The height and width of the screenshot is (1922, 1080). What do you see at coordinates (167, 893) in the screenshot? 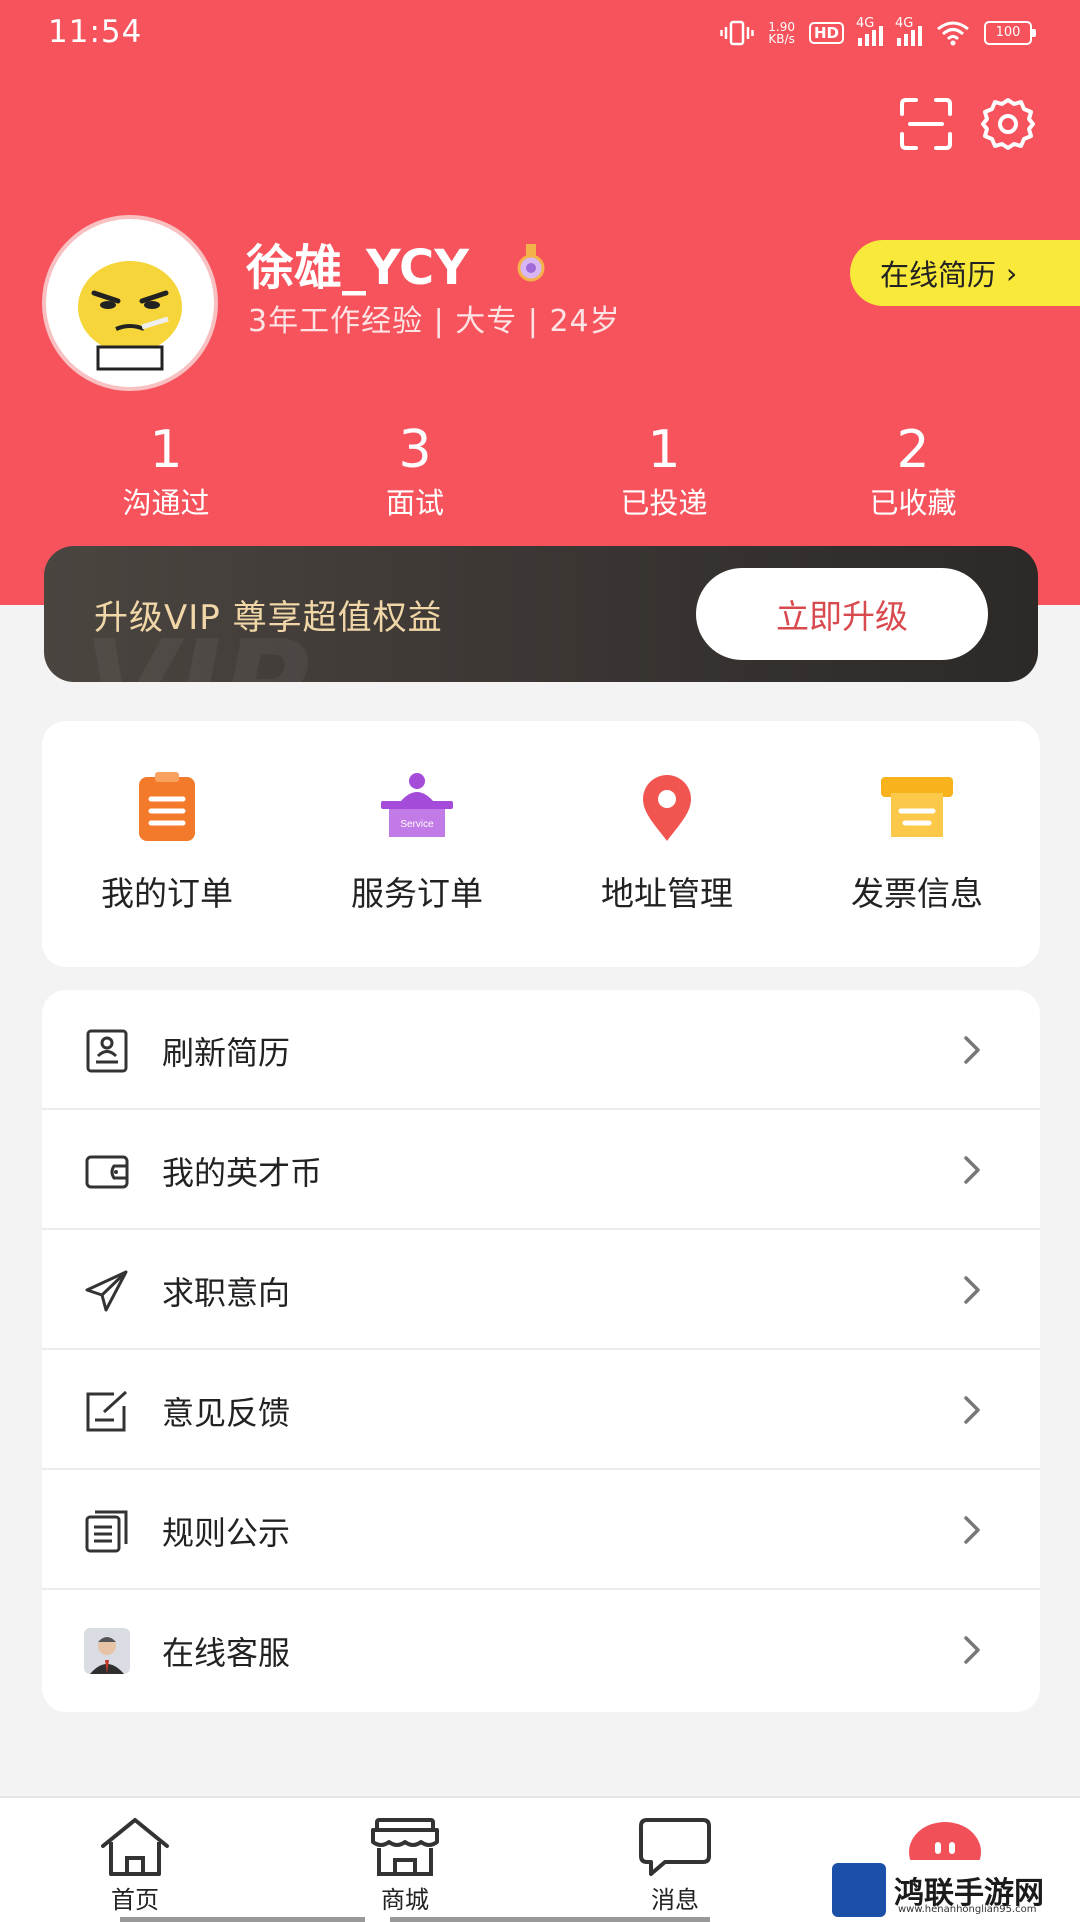
I see `service-label: 我的订单` at bounding box center [167, 893].